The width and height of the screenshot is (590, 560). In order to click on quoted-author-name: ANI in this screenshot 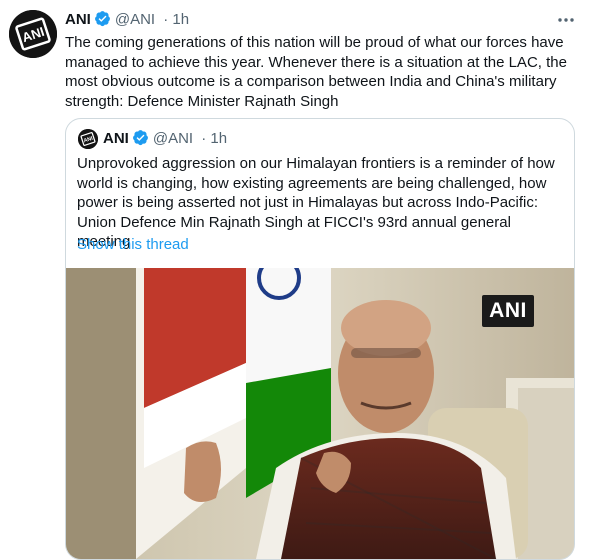, I will do `click(116, 138)`.